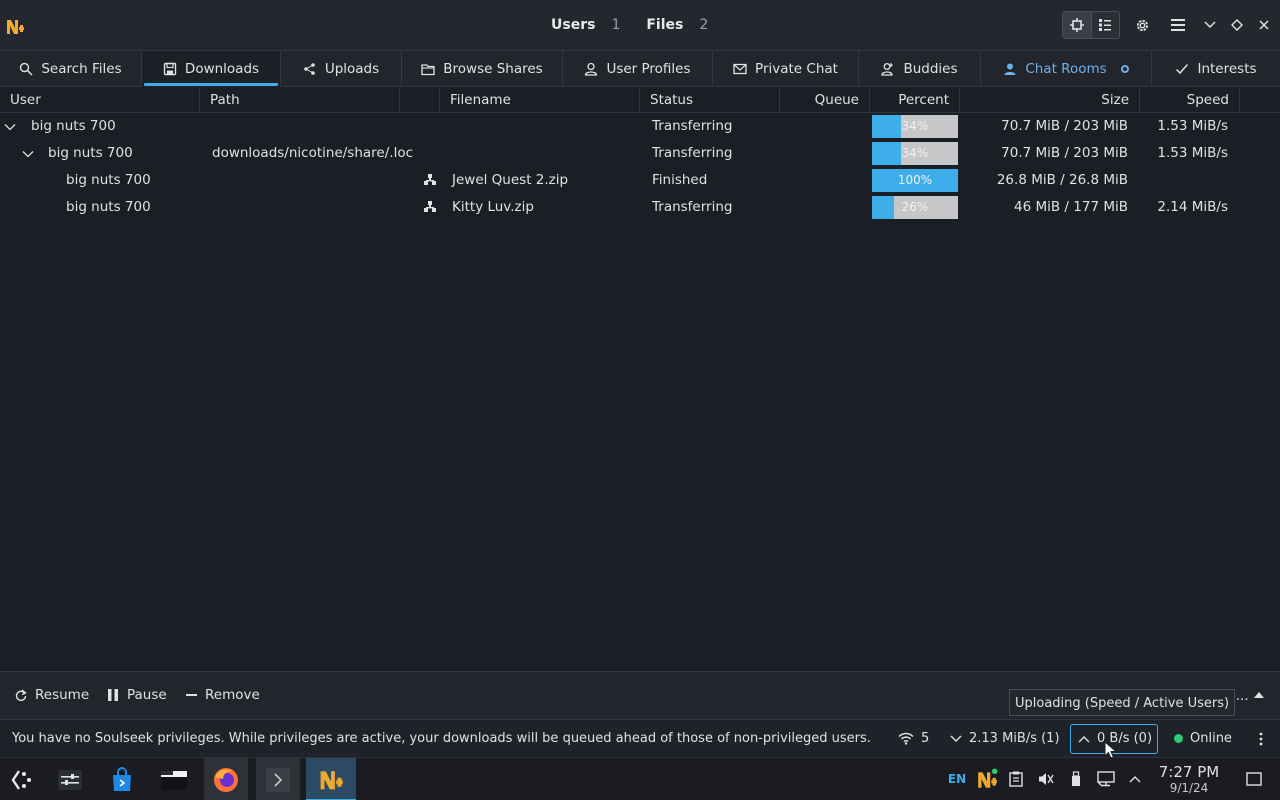  I want to click on show-desktop-button, so click(1254, 779).